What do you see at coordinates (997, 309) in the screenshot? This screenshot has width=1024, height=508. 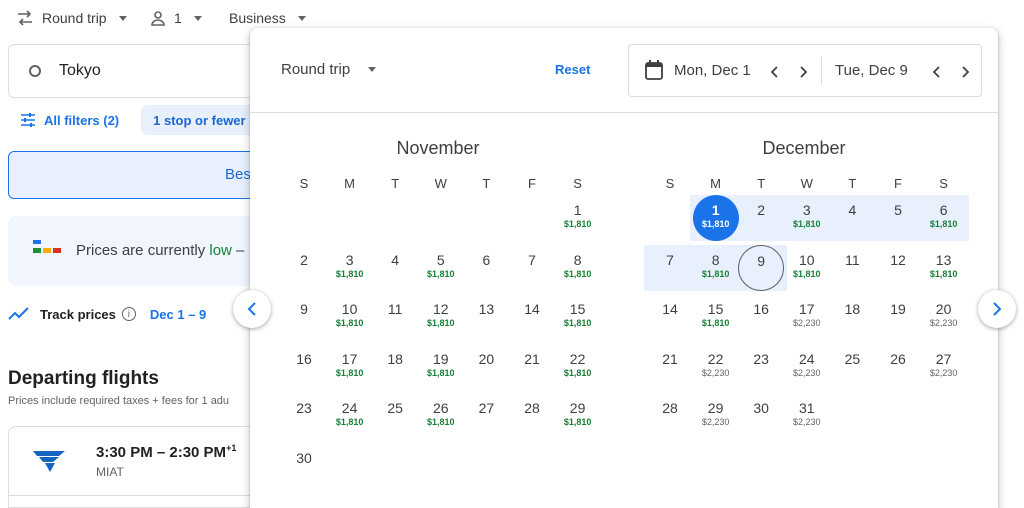 I see `next-month-button` at bounding box center [997, 309].